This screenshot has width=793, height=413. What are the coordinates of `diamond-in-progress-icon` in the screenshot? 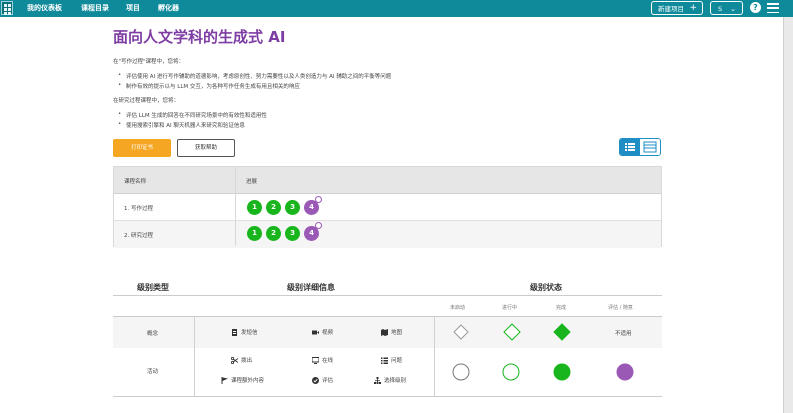 It's located at (512, 332).